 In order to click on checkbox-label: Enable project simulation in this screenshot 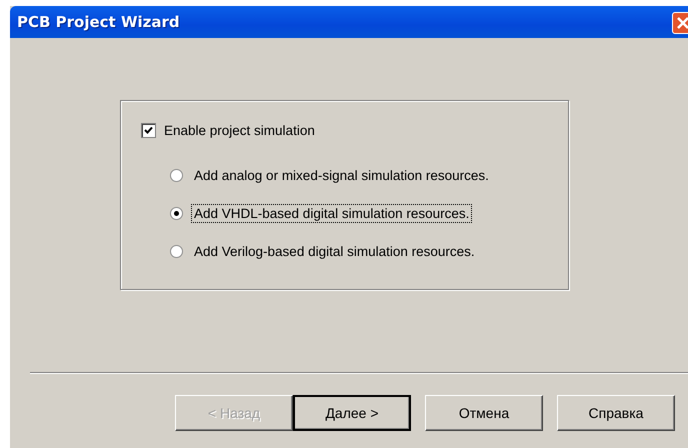, I will do `click(239, 130)`.